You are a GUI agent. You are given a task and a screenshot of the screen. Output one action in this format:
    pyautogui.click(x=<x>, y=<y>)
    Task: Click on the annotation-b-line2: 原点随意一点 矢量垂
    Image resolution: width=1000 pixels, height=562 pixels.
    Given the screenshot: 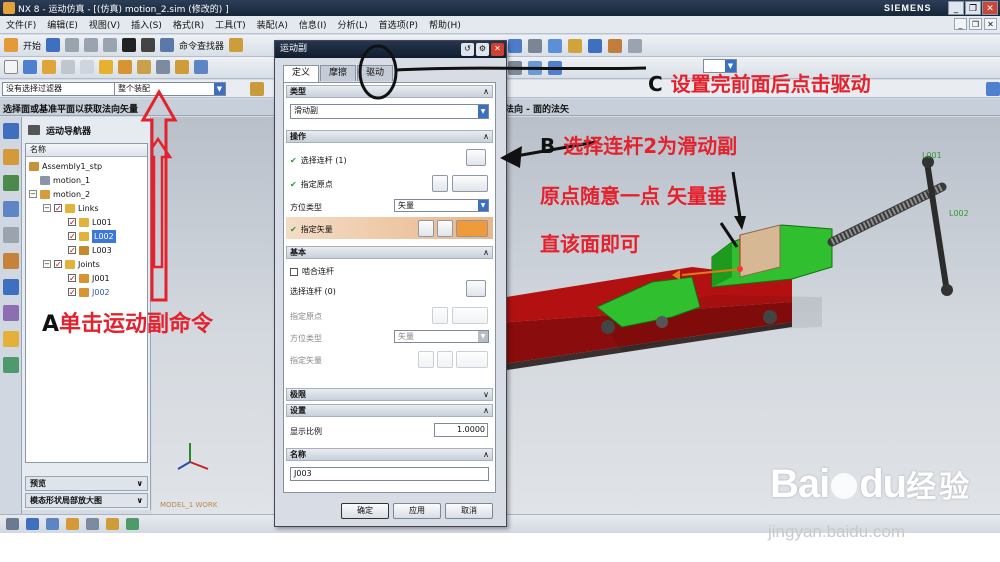 What is the action you would take?
    pyautogui.click(x=633, y=196)
    